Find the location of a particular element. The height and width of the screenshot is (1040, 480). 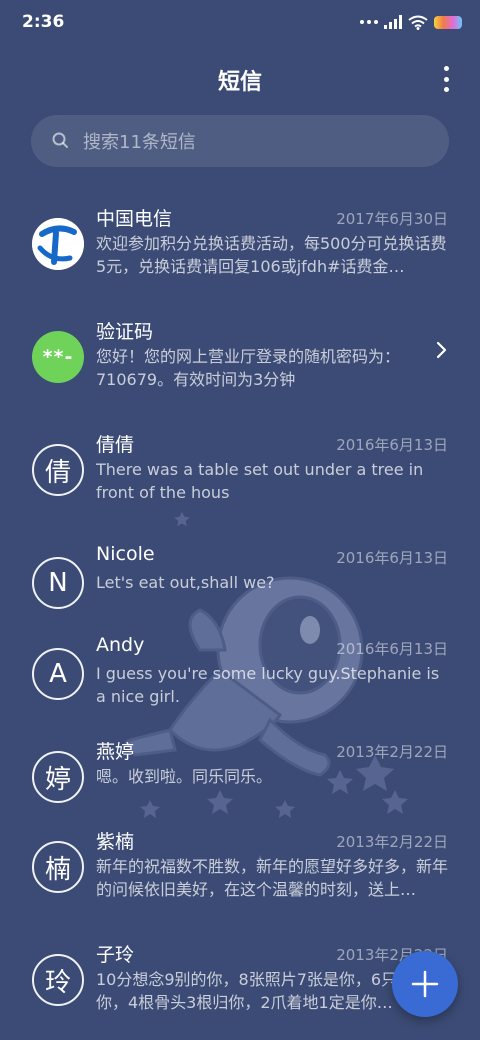

contact-avatar: 倩 is located at coordinates (58, 470).